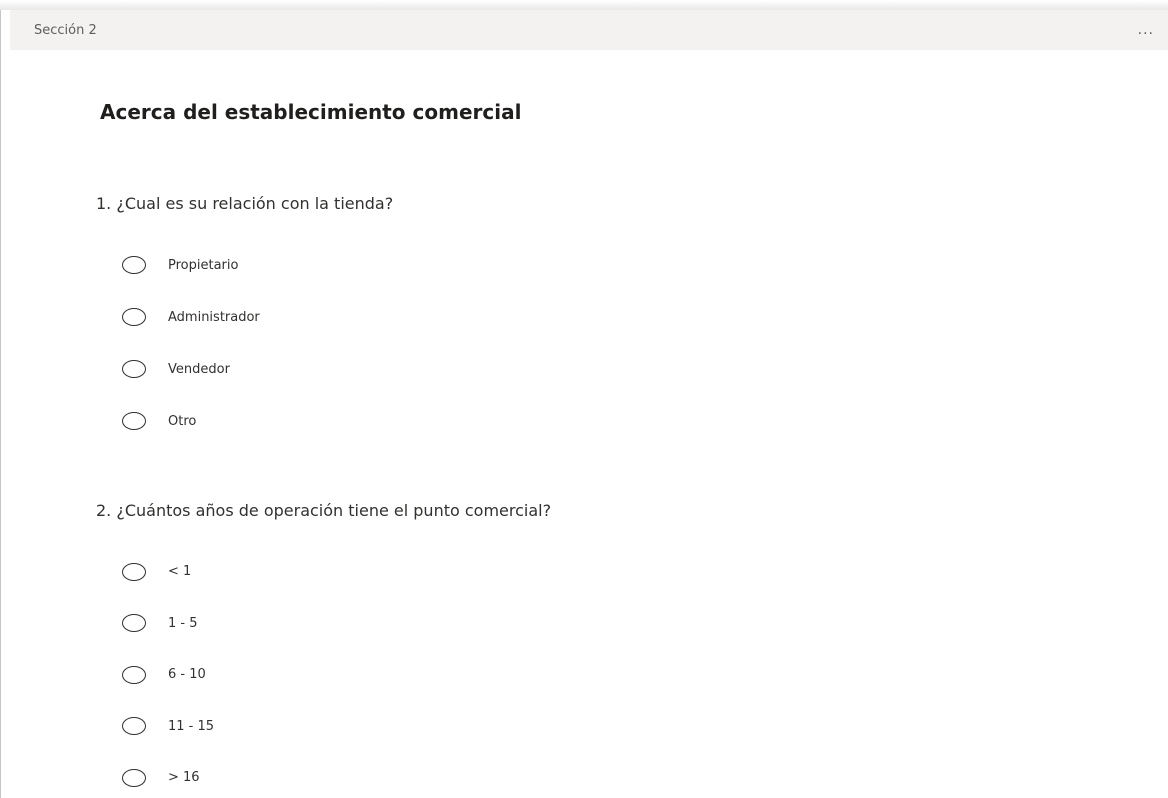 The width and height of the screenshot is (1168, 798). I want to click on option-vendedor: Vendedor, so click(257, 369).